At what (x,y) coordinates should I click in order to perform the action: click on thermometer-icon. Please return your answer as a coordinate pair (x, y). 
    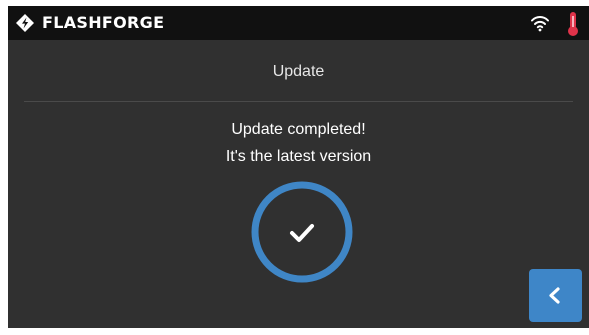
    Looking at the image, I should click on (573, 24).